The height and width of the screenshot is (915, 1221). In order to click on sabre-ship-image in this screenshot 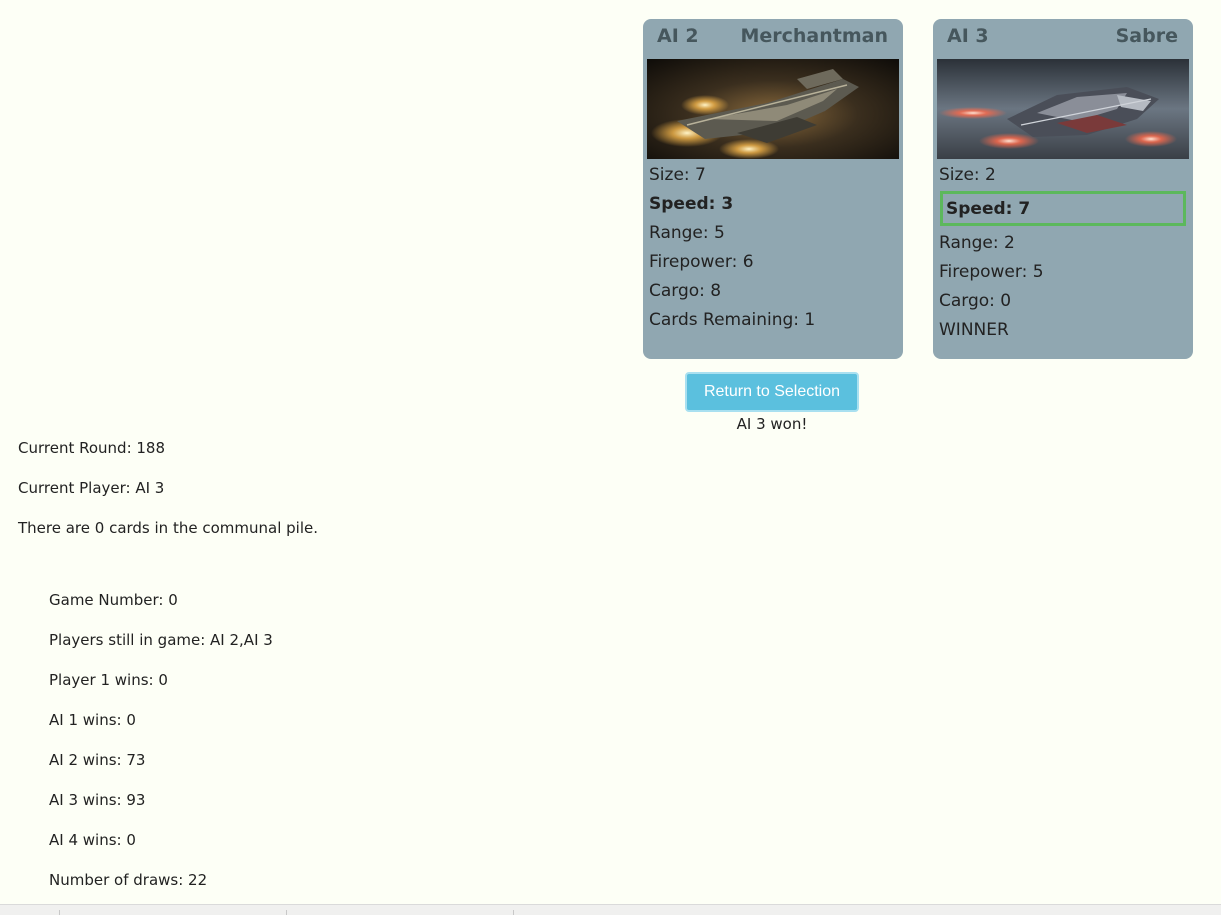, I will do `click(1063, 109)`.